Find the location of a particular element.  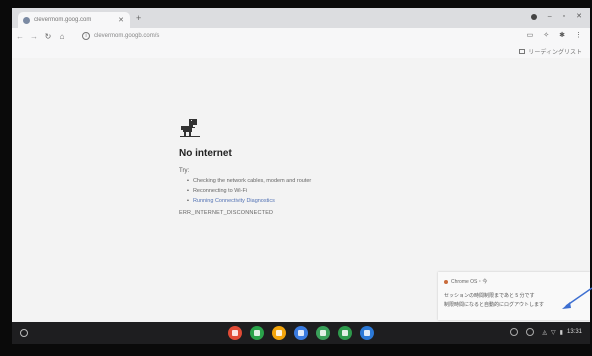

browser-toolbar: ← → ↻ ⌂ i clevermom.googb.com/s ▭ ✧ ✱ ⋮ is located at coordinates (301, 36).